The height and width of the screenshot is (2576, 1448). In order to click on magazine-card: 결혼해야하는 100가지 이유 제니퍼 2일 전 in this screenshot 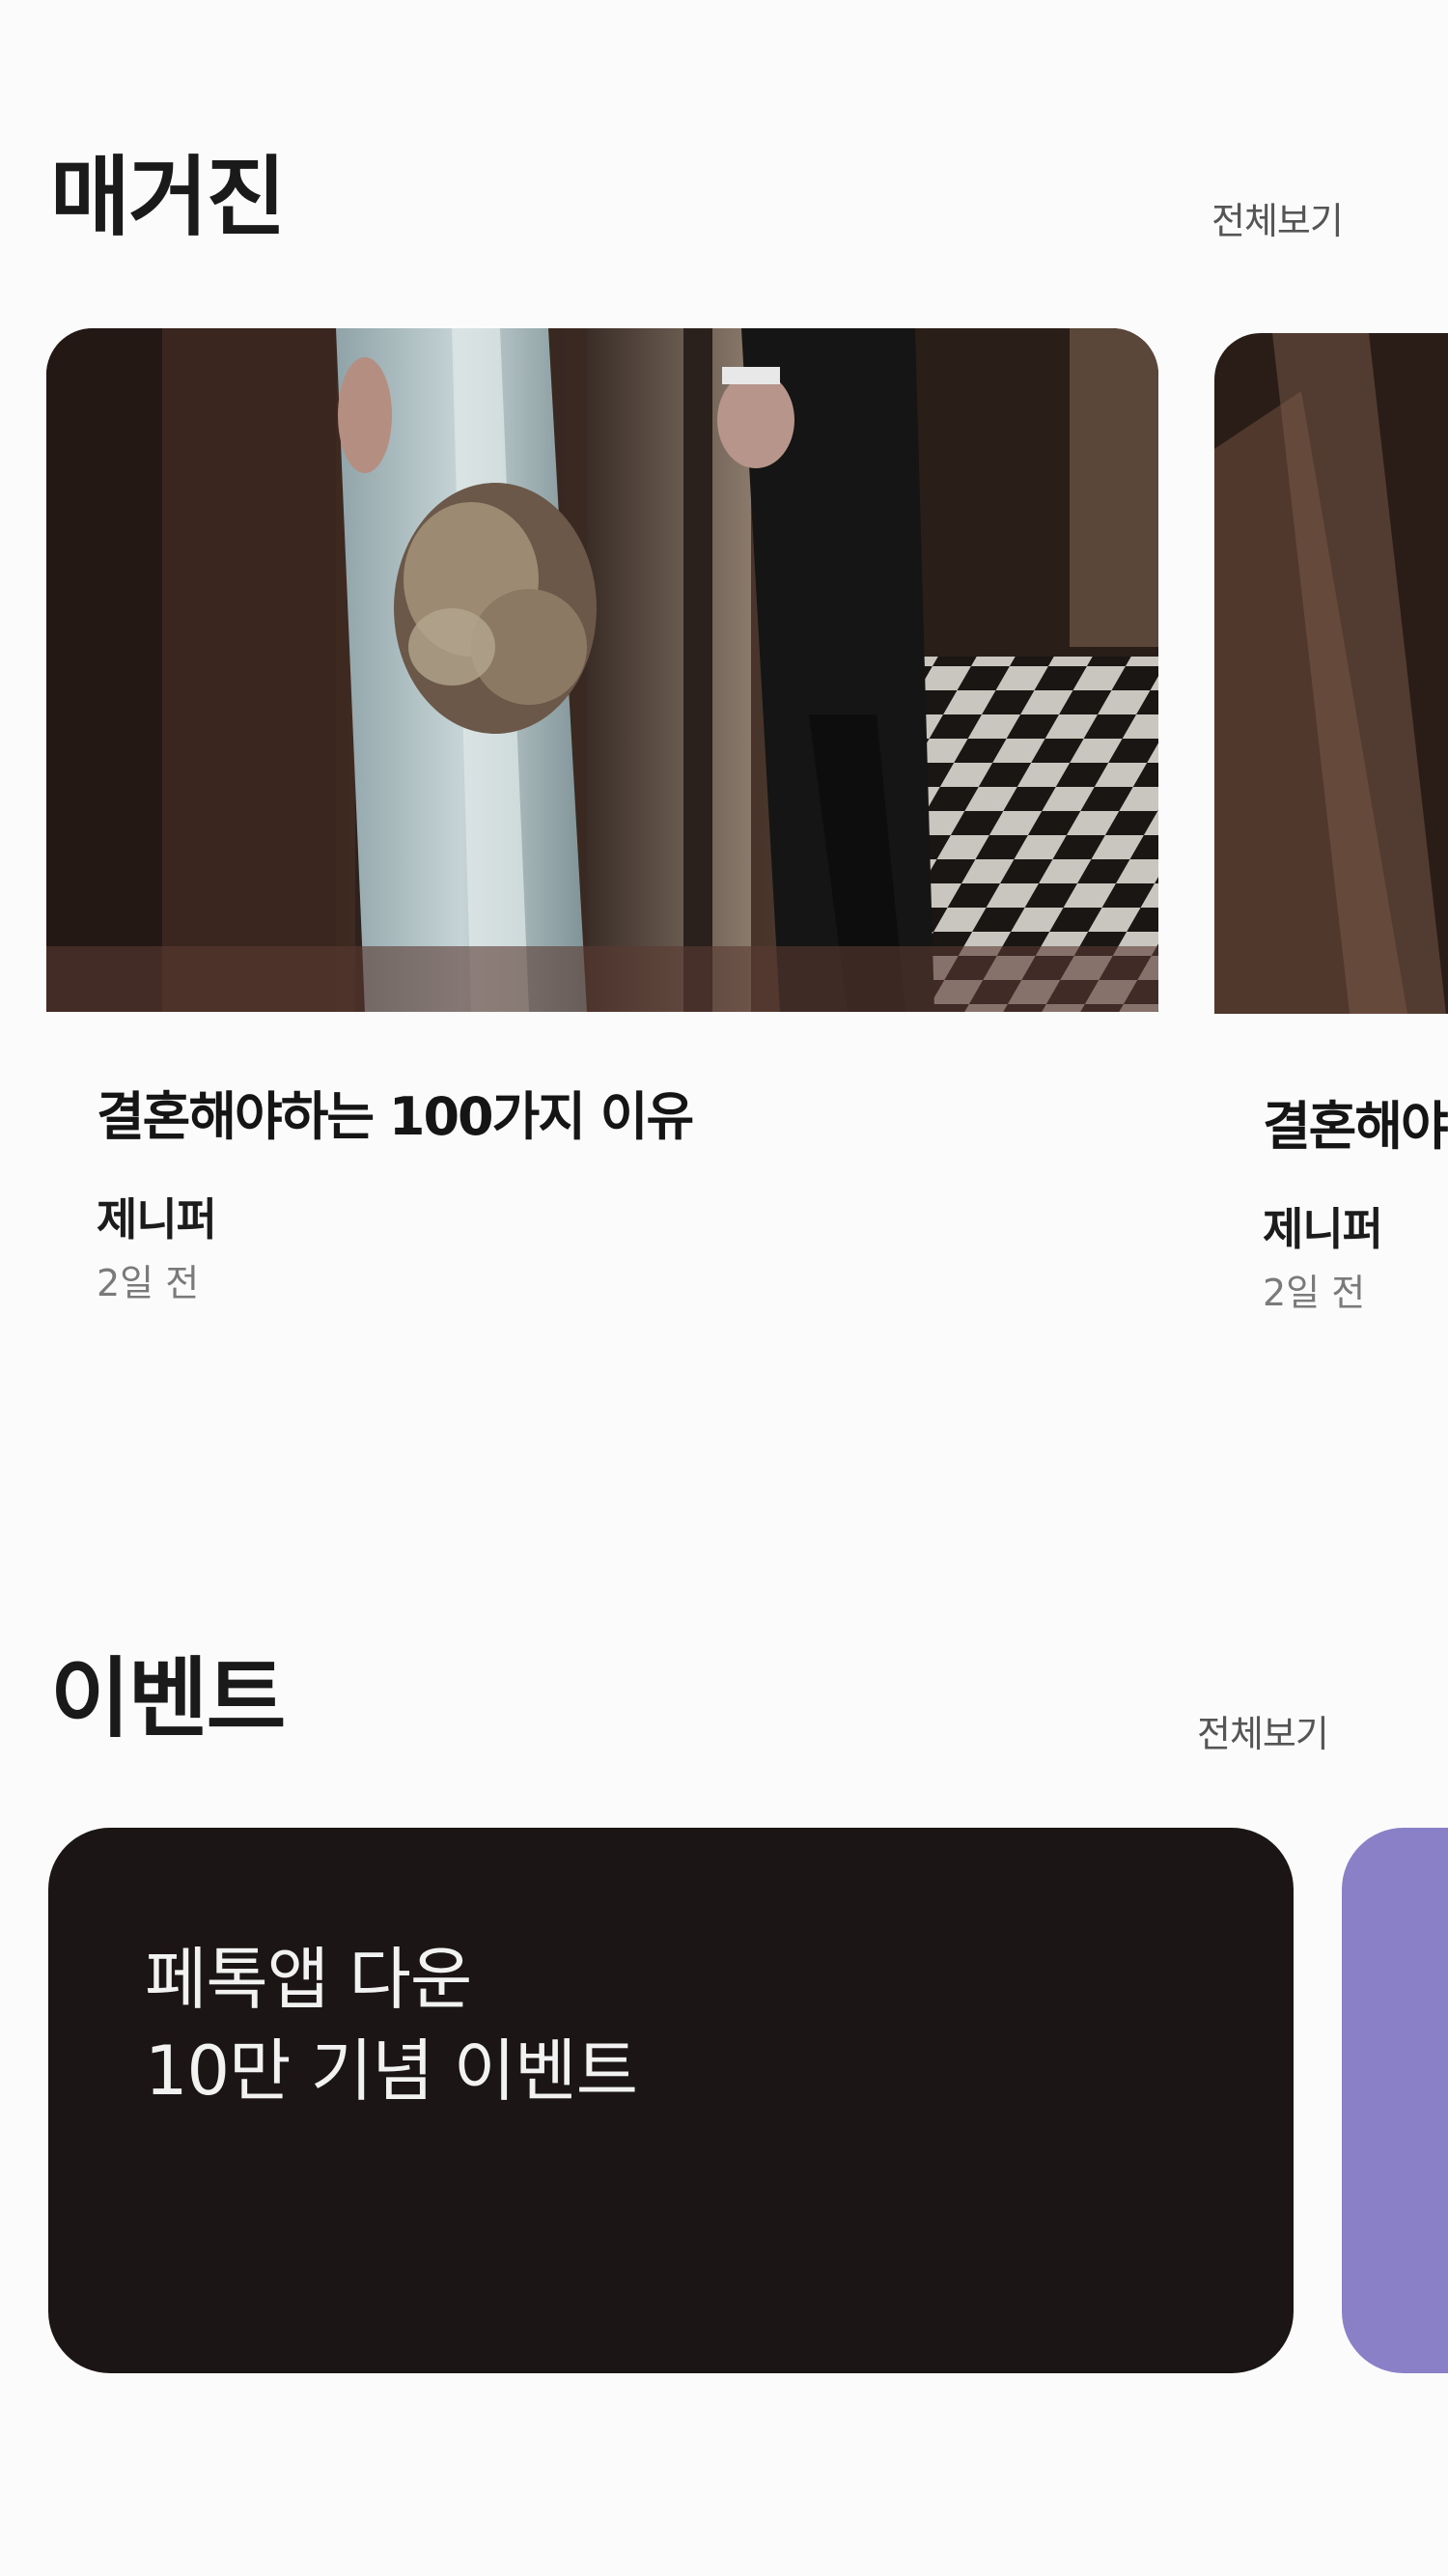, I will do `click(1331, 821)`.